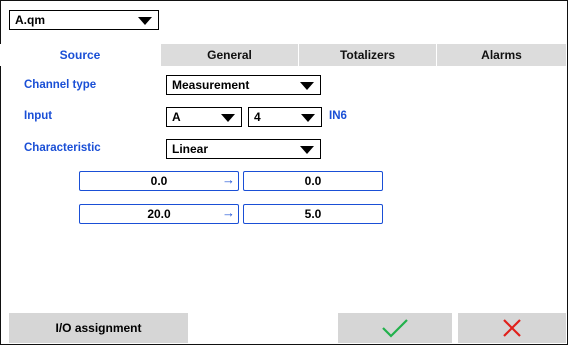 This screenshot has height=350, width=568. Describe the element at coordinates (84, 20) in the screenshot. I see `object-select: A.qm` at that location.